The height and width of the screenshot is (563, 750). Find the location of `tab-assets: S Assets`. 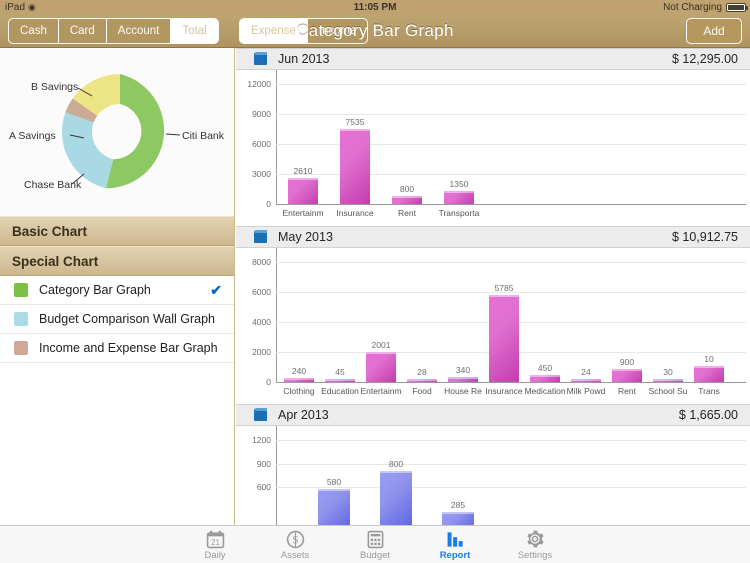

tab-assets: S Assets is located at coordinates (295, 545).